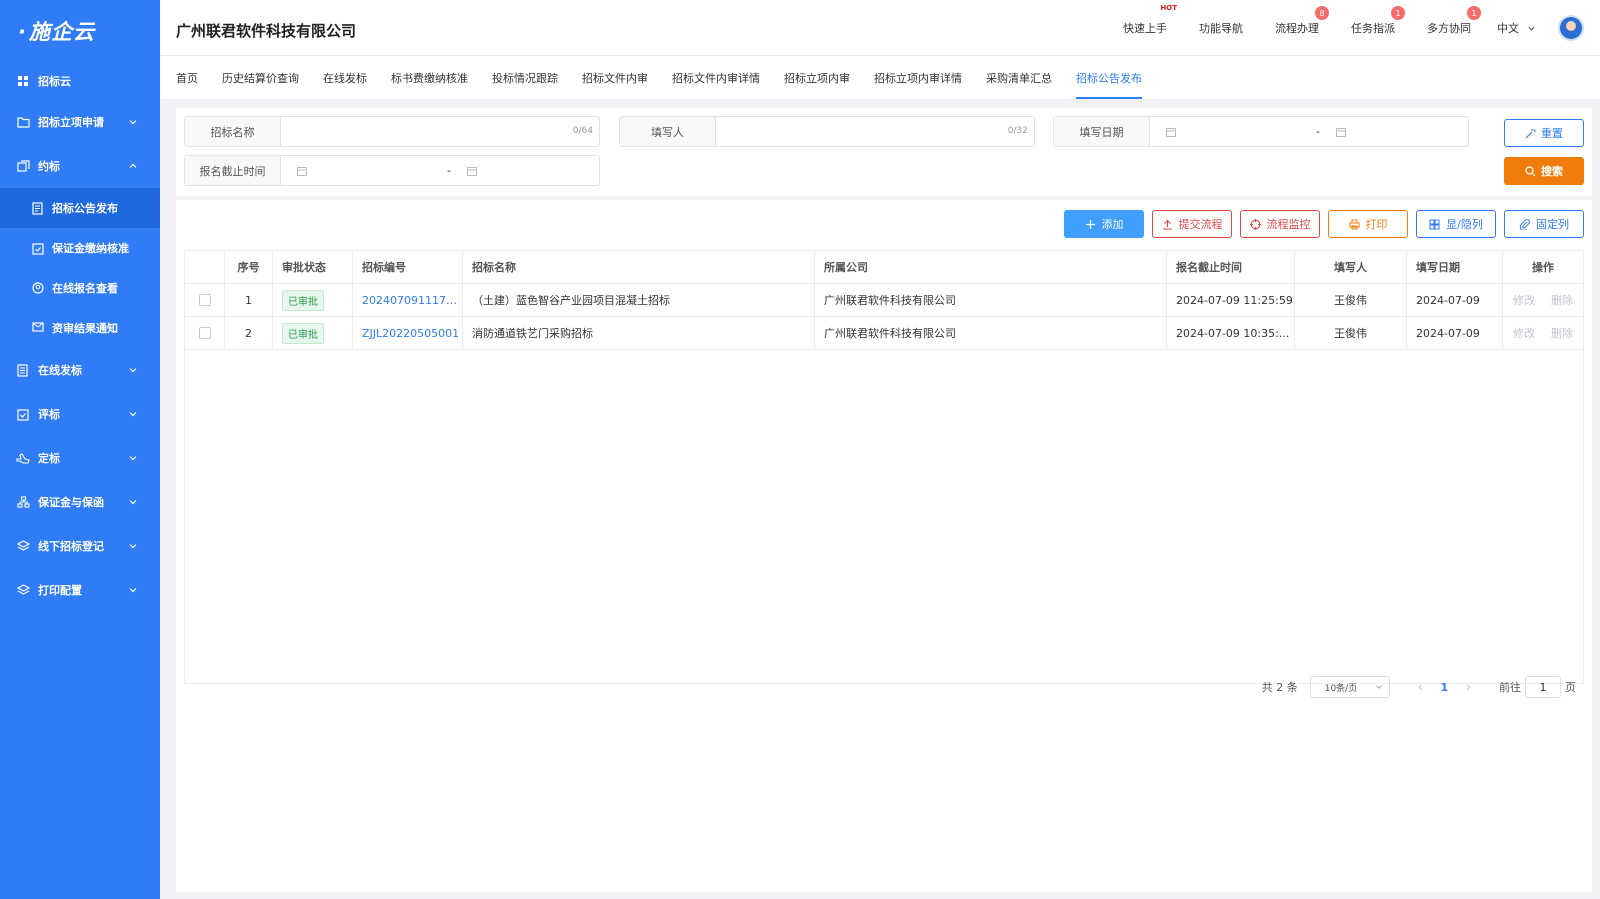 The width and height of the screenshot is (1600, 899). What do you see at coordinates (80, 248) in the screenshot?
I see `sidebar-sub-deposit-approval: 保证金缴纳核准` at bounding box center [80, 248].